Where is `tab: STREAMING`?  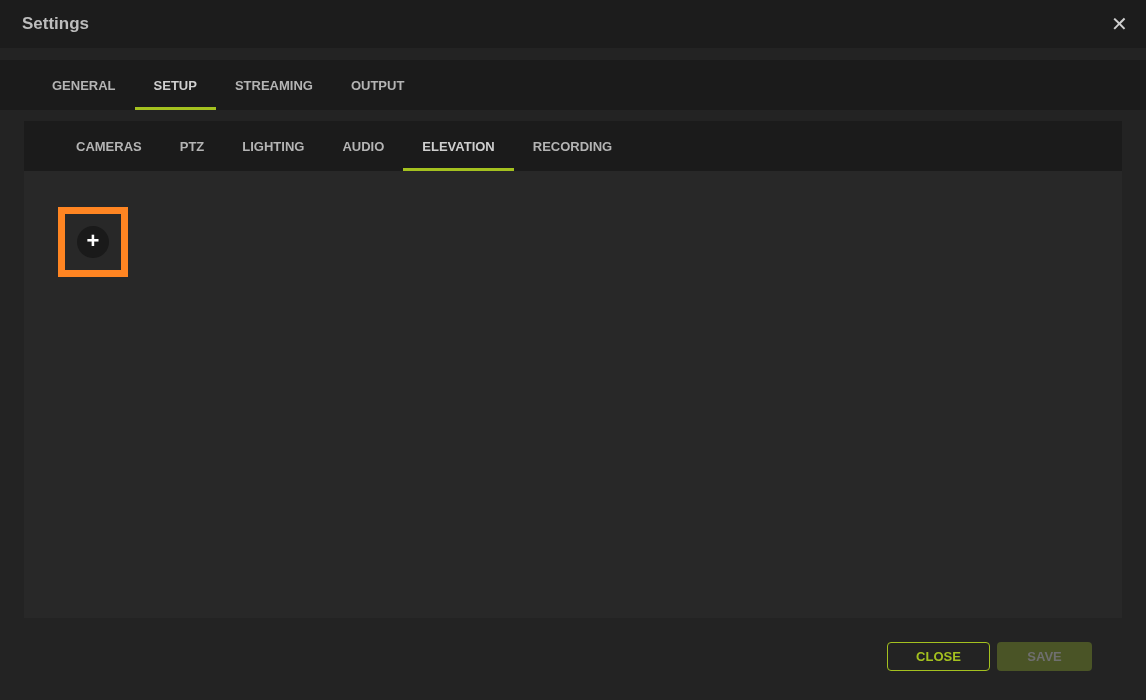 tab: STREAMING is located at coordinates (273, 85).